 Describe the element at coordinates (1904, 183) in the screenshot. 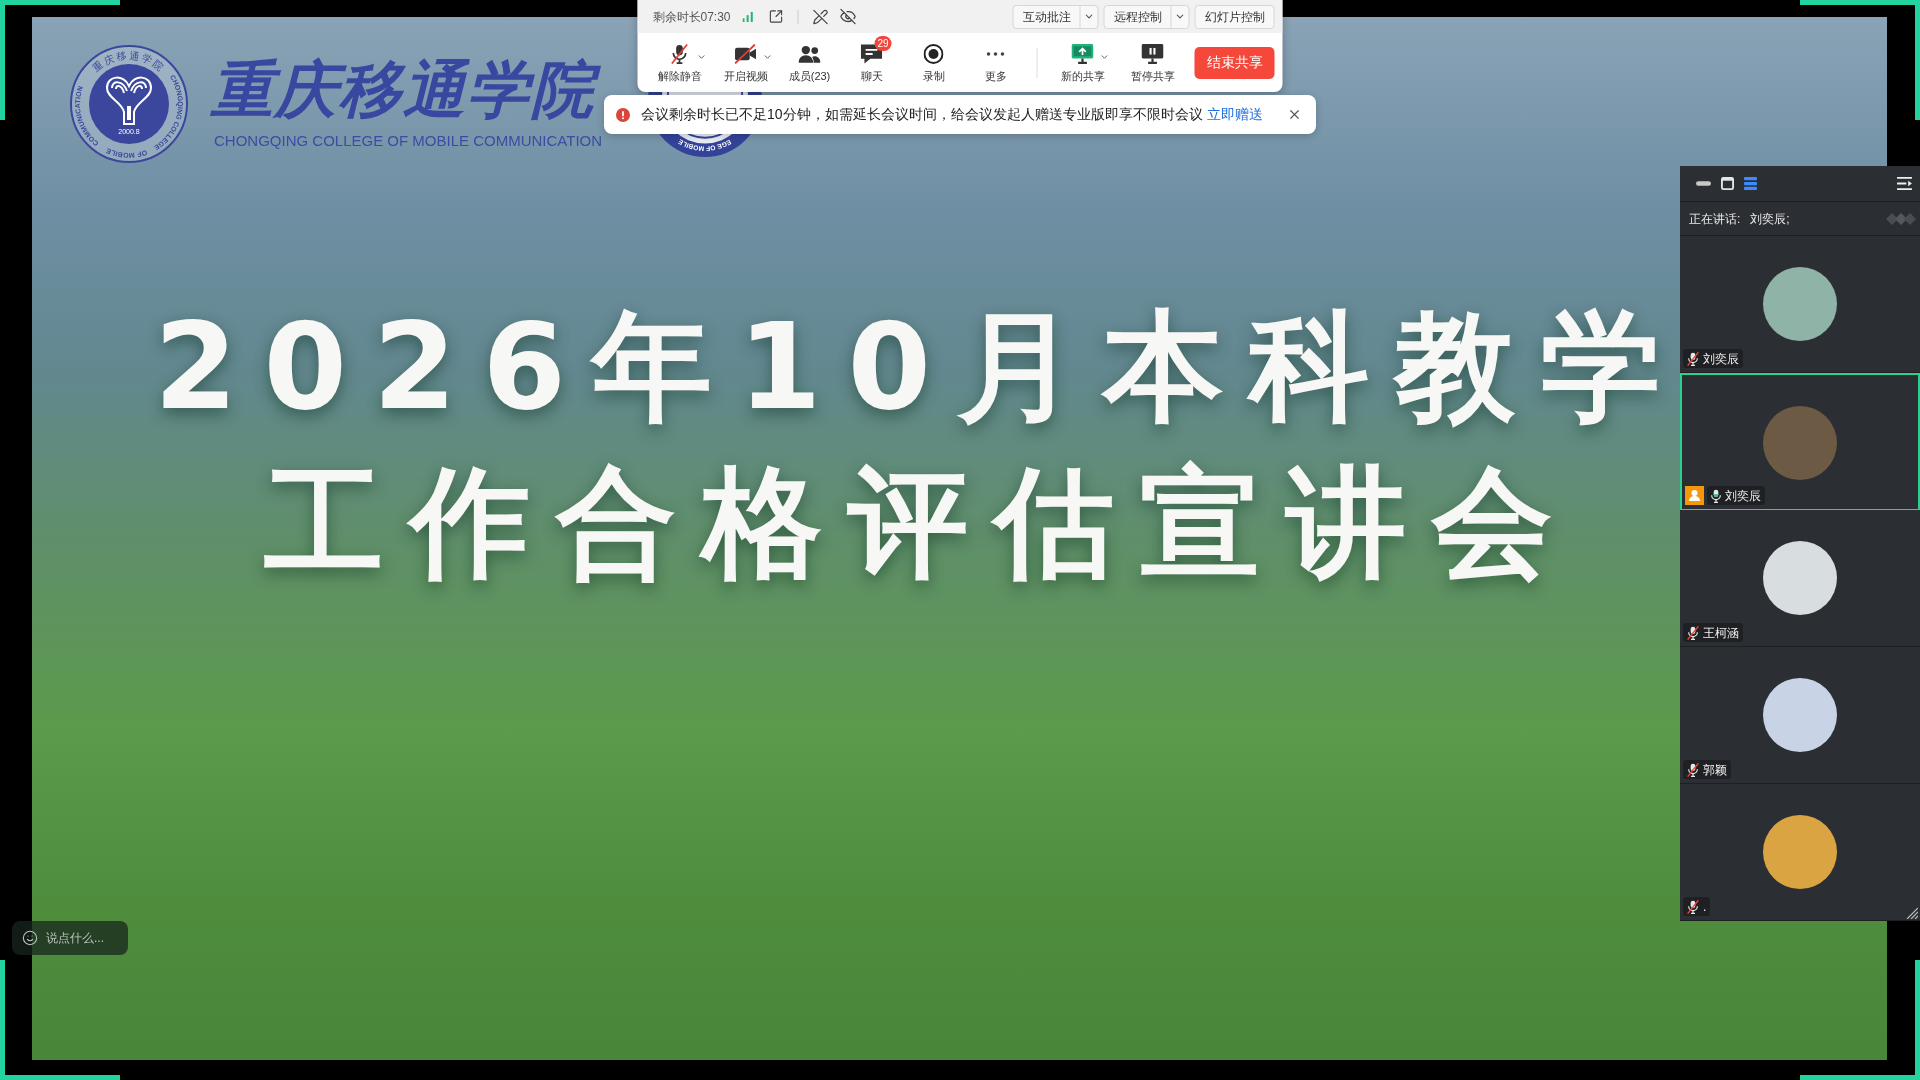

I see `collapse-panel-icon` at that location.